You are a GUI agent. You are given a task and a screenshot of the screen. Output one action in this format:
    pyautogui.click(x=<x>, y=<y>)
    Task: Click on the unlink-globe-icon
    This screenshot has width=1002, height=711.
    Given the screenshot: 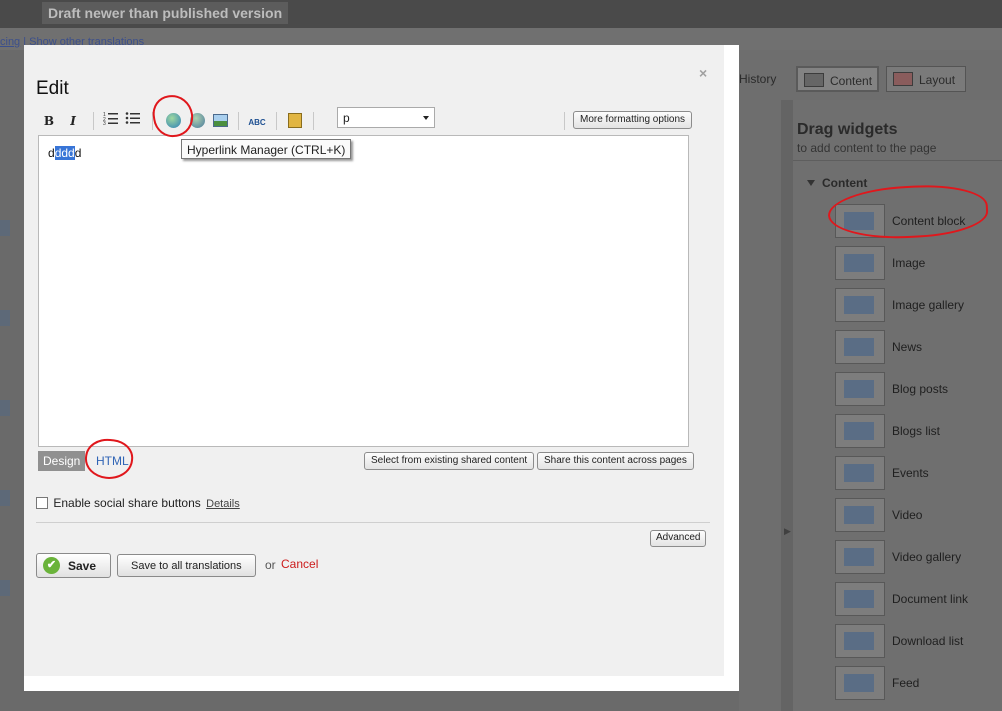 What is the action you would take?
    pyautogui.click(x=197, y=120)
    